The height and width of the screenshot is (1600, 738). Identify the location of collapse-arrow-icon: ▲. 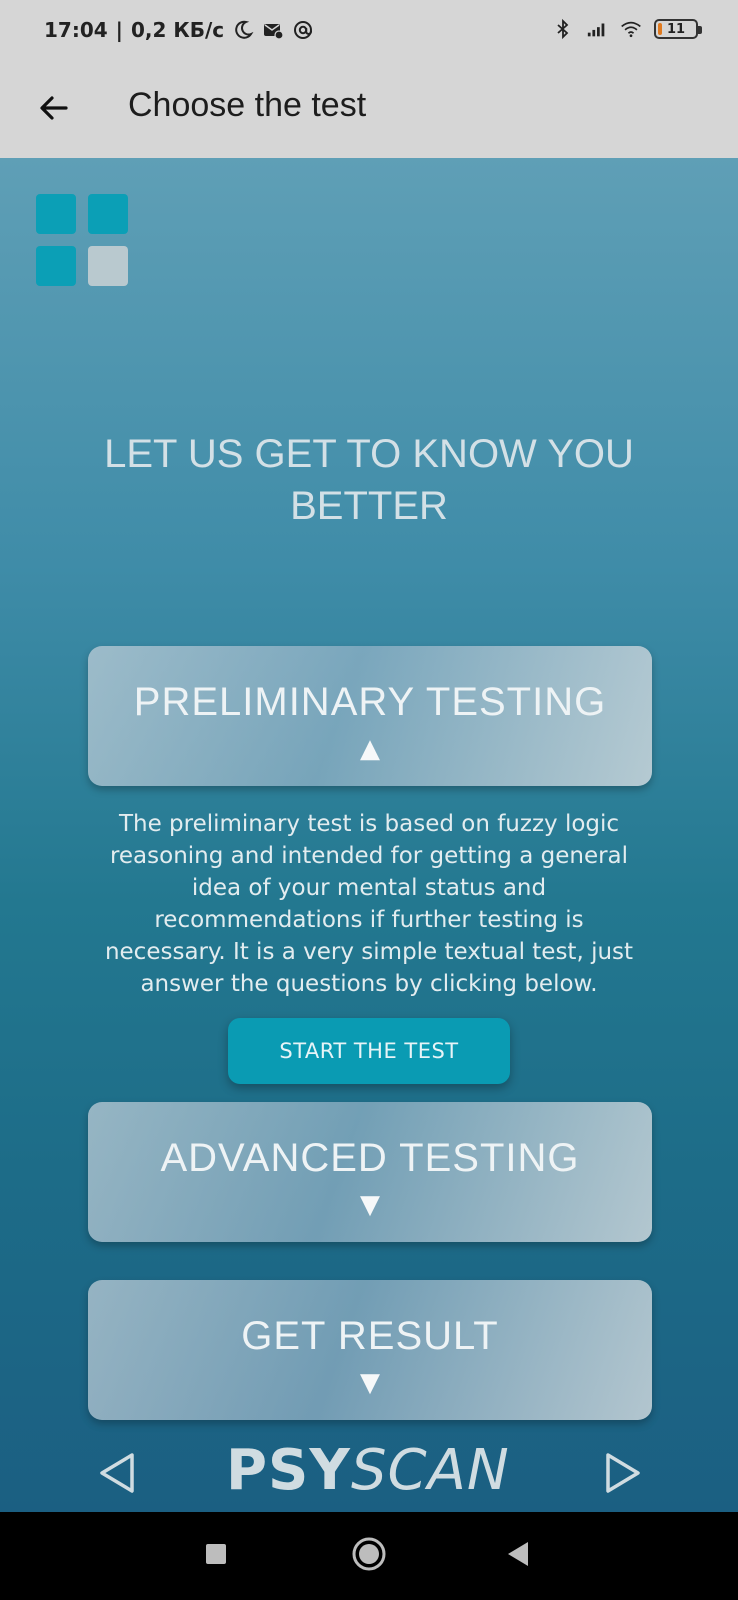
(370, 749).